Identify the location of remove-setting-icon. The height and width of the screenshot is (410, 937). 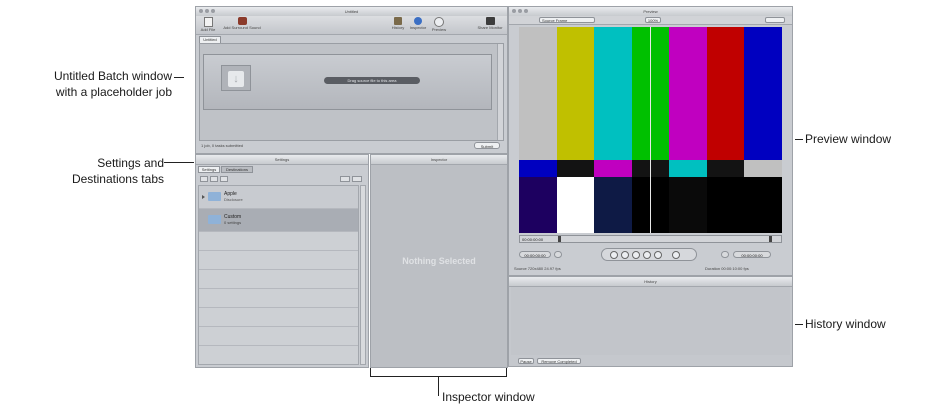
(224, 179).